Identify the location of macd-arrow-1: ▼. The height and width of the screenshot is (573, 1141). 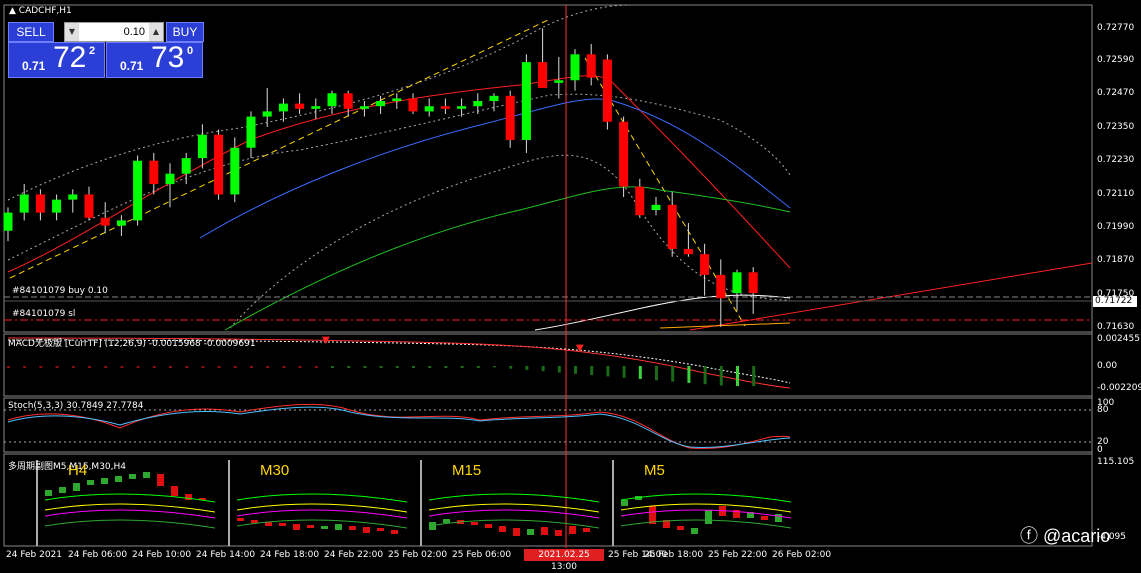
(326, 340).